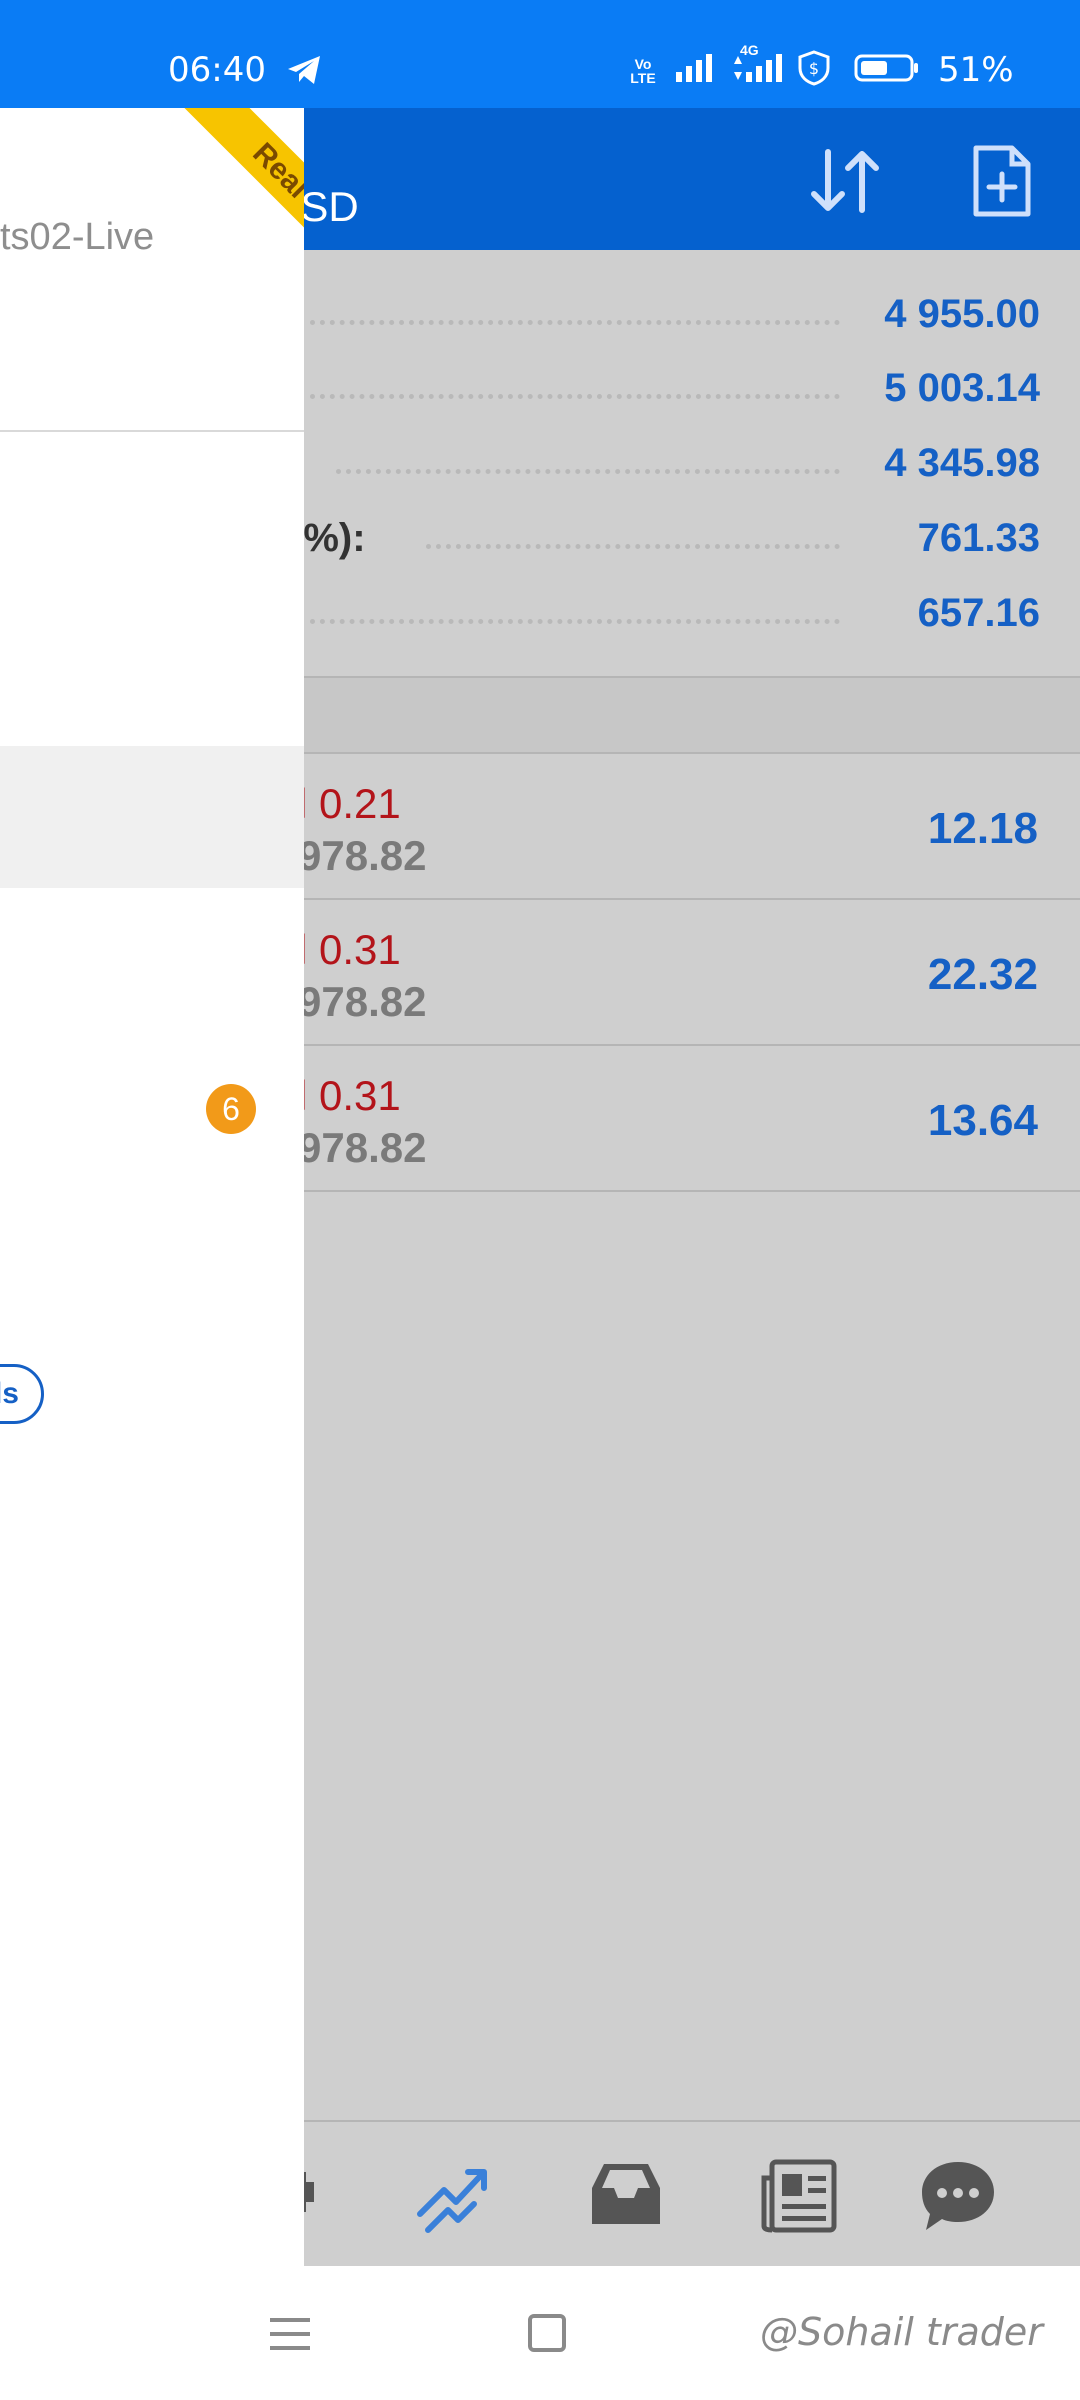 The image size is (1080, 2400). I want to click on system-navigation-bar: @Sohail trader, so click(540, 2333).